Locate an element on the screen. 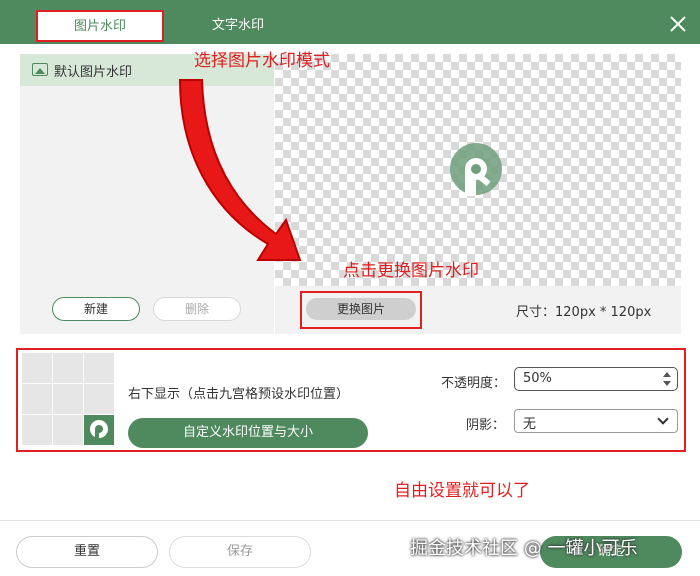 The height and width of the screenshot is (576, 700). opacity-stepper: 50% is located at coordinates (596, 379).